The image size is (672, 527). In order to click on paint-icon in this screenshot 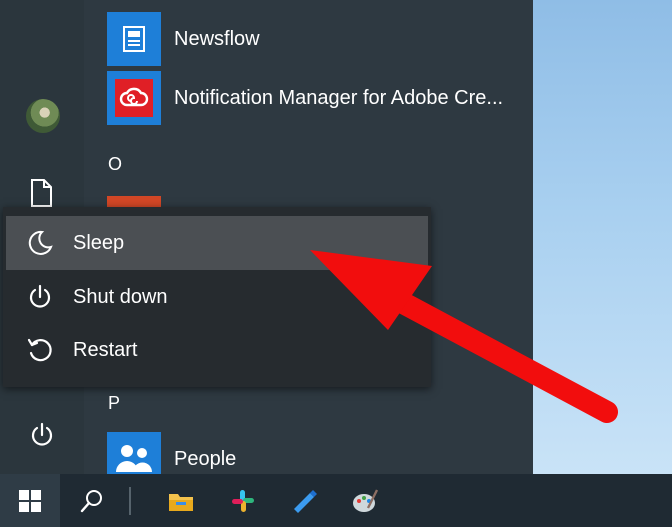, I will do `click(365, 501)`.